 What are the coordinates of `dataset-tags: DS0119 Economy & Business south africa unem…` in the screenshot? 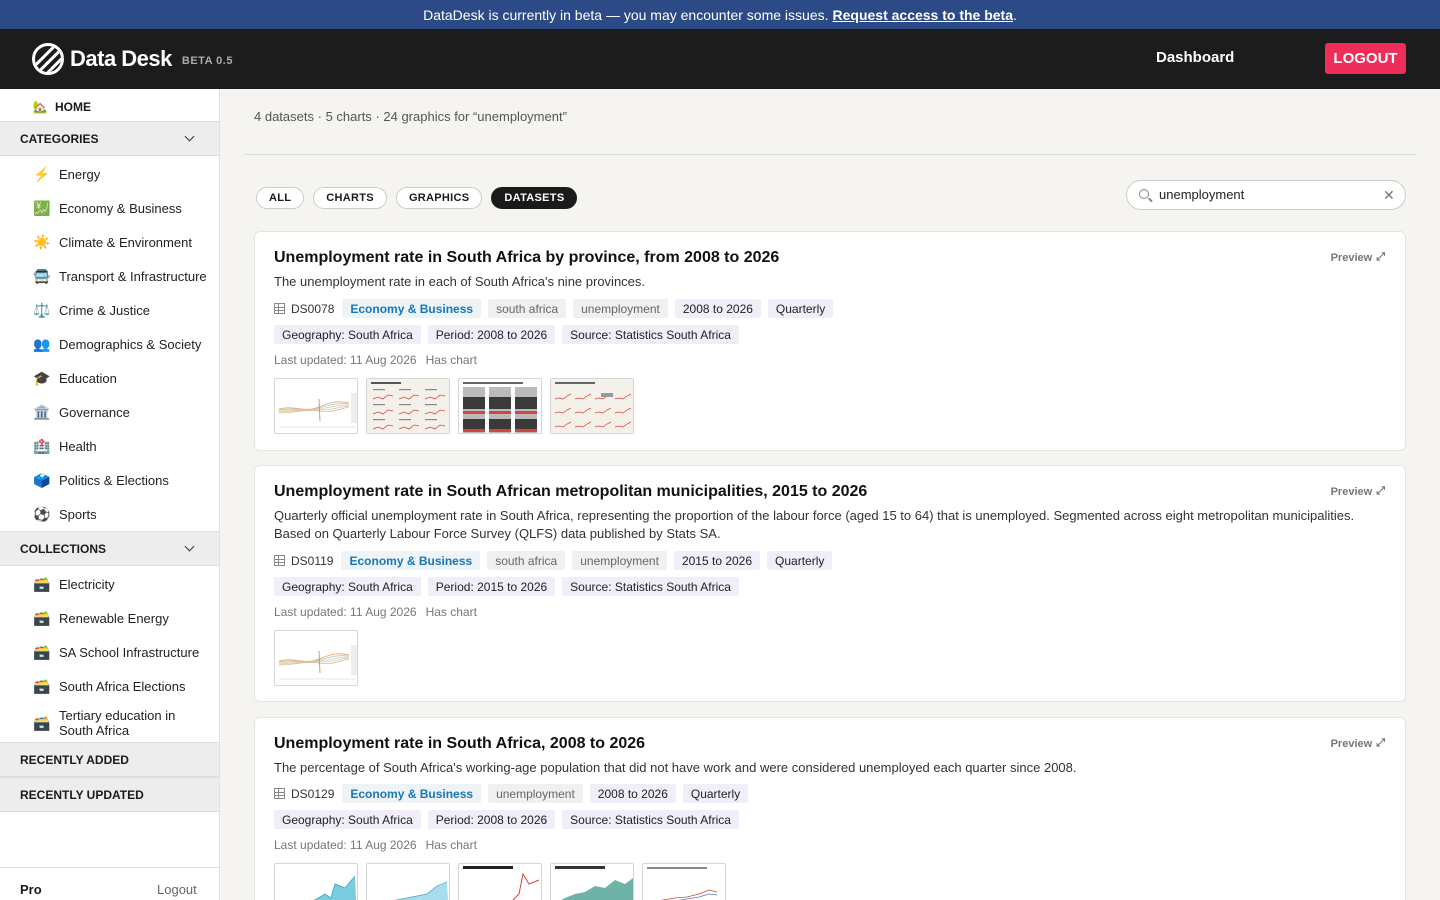 It's located at (556, 560).